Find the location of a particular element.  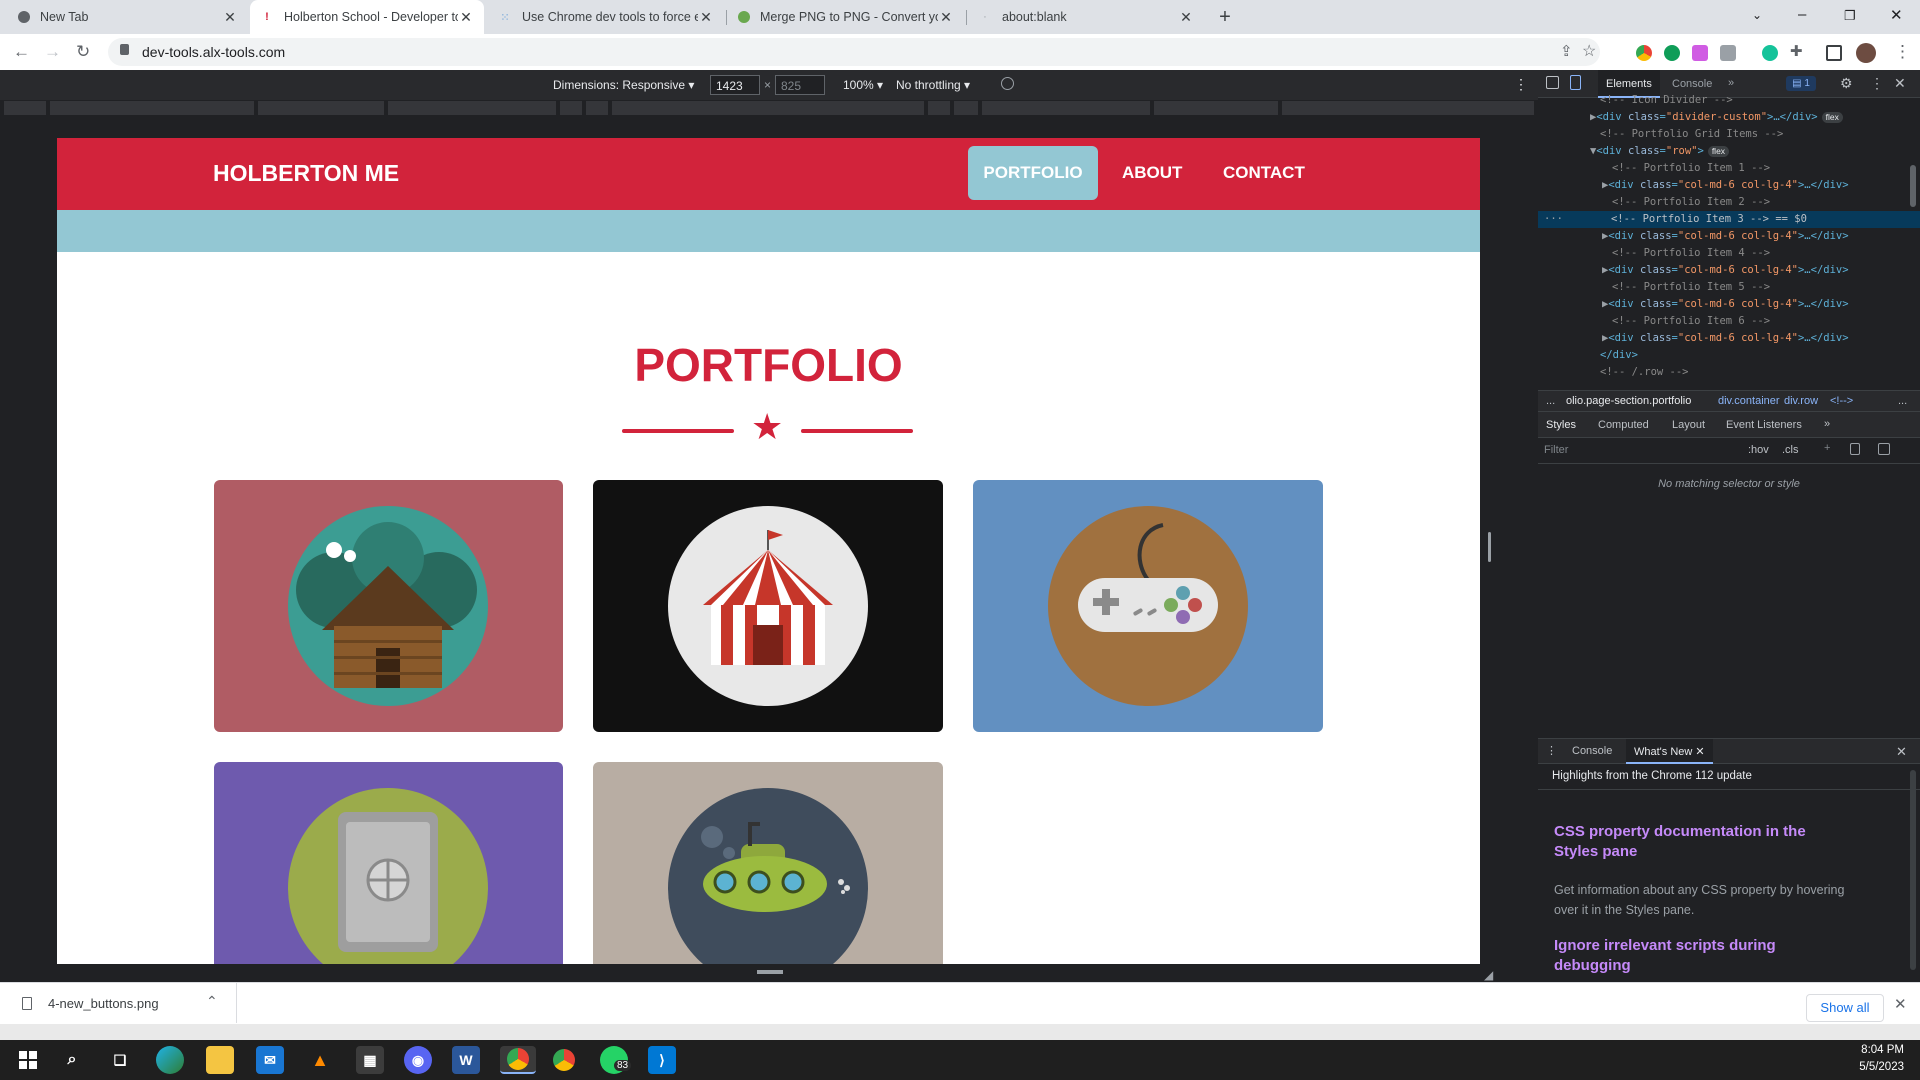

extension-s-icon is located at coordinates (1700, 53).